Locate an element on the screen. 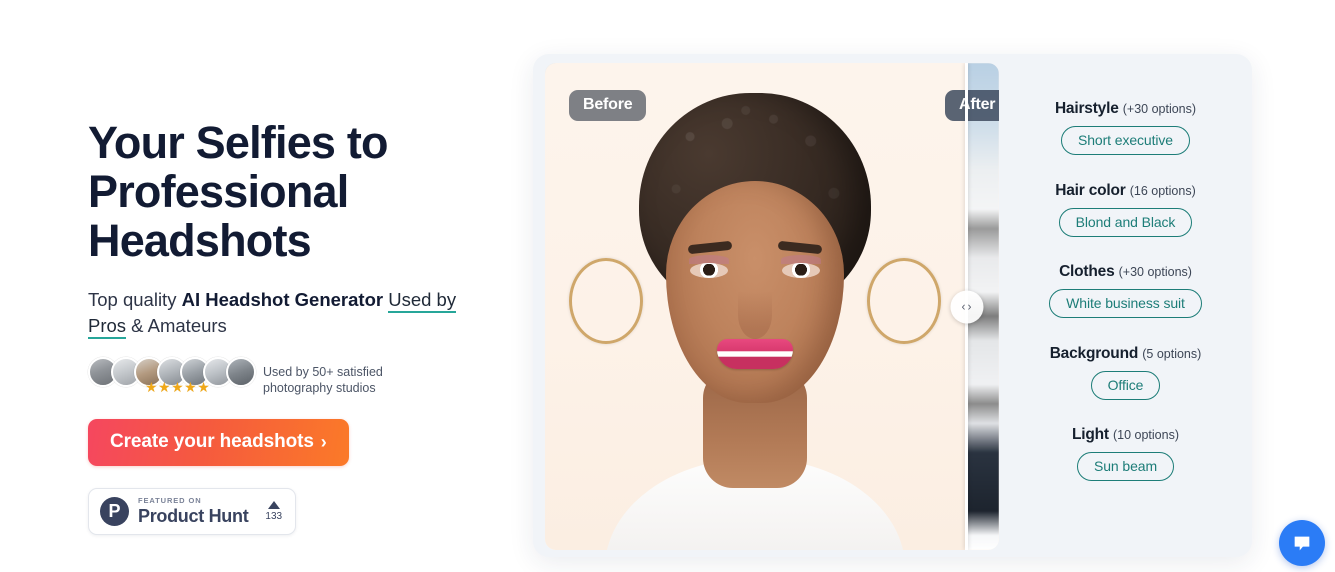 This screenshot has width=1335, height=572. cta-label: Create your headshots is located at coordinates (212, 441).